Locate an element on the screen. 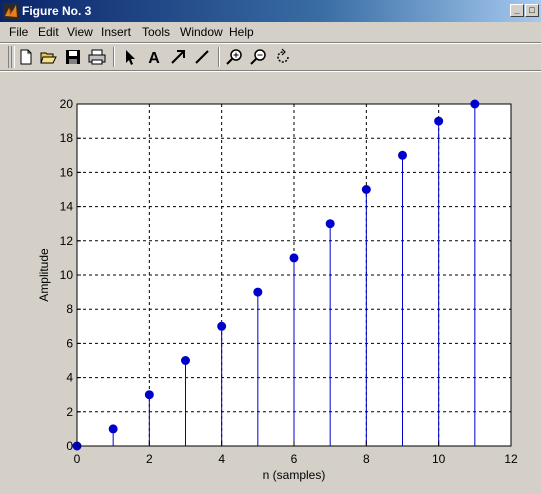 Image resolution: width=541 pixels, height=494 pixels. y-tick-label: 18 is located at coordinates (67, 138).